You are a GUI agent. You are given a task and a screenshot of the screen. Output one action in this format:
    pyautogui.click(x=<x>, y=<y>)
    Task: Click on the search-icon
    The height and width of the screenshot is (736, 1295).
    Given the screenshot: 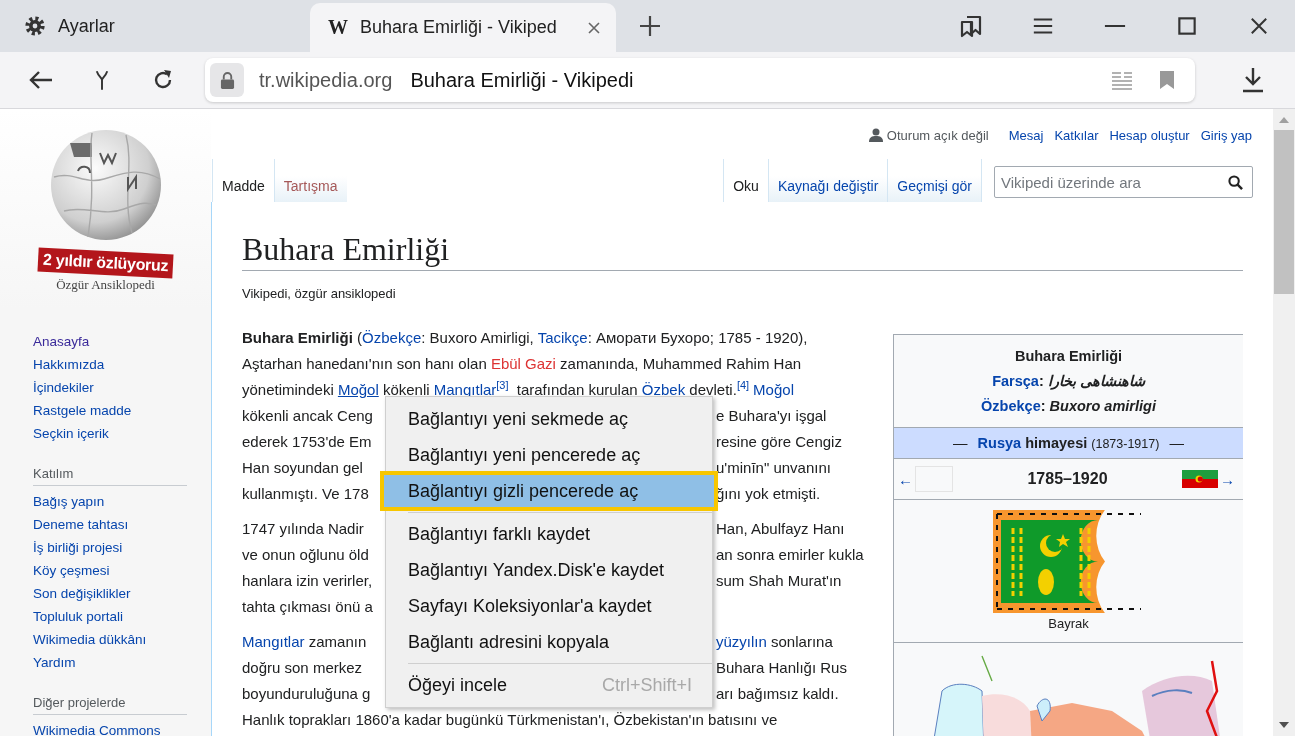 What is the action you would take?
    pyautogui.click(x=1235, y=182)
    